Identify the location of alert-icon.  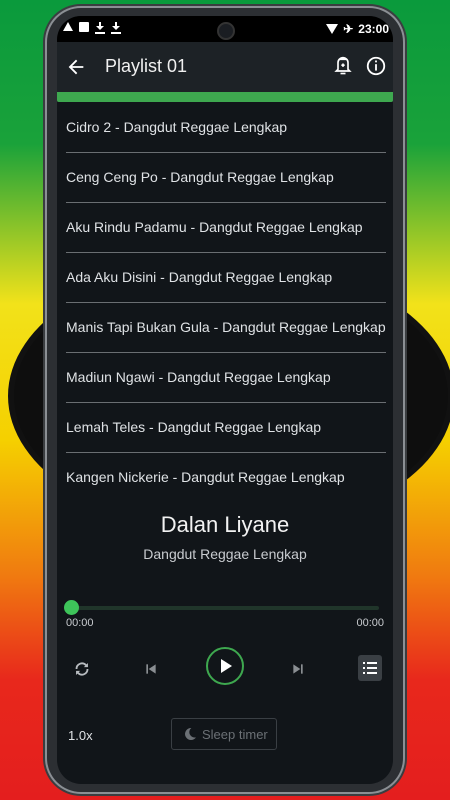
(68, 26).